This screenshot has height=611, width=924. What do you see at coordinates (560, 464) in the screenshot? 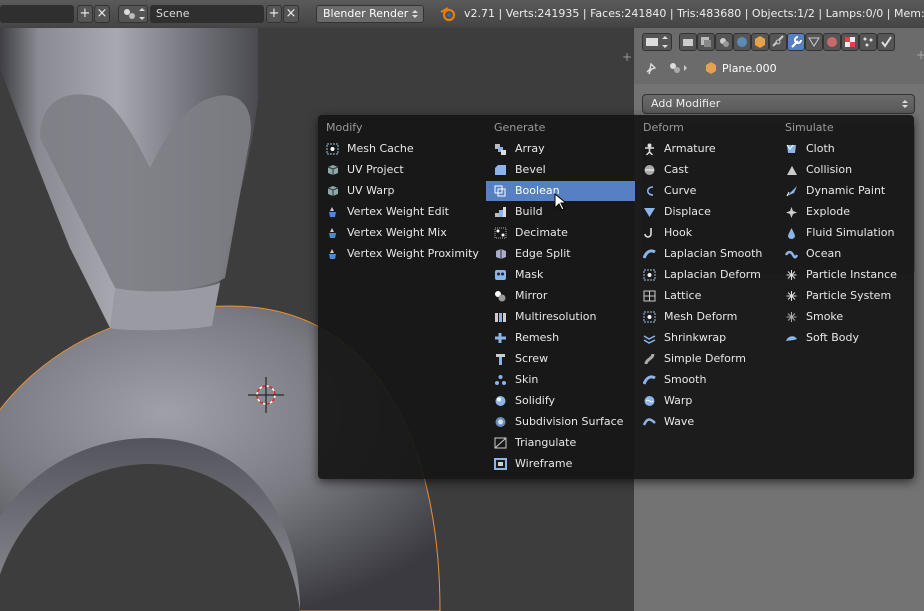
I see `menu-item-wireframe: Wireframe` at bounding box center [560, 464].